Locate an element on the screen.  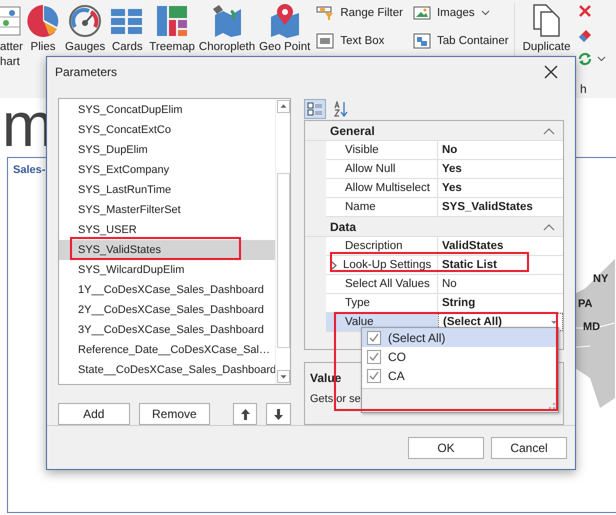
property-value: String is located at coordinates (459, 303).